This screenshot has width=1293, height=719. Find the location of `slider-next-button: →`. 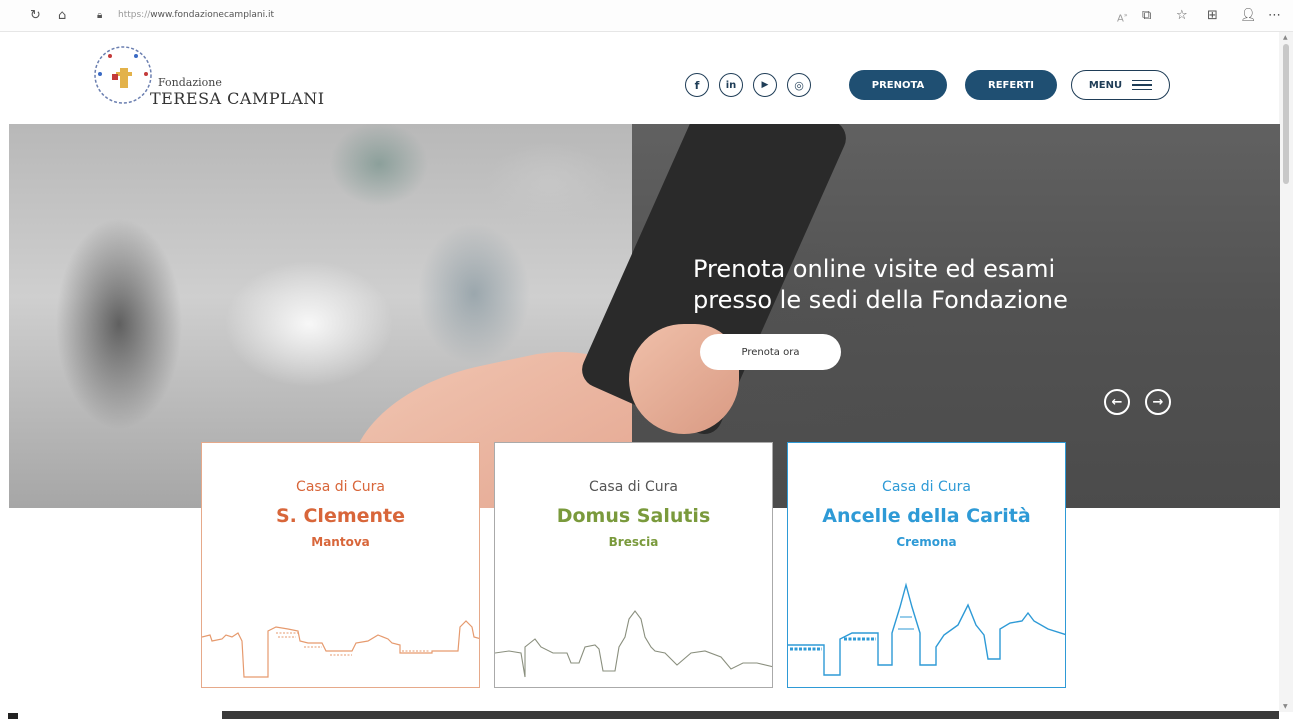

slider-next-button: → is located at coordinates (1158, 402).